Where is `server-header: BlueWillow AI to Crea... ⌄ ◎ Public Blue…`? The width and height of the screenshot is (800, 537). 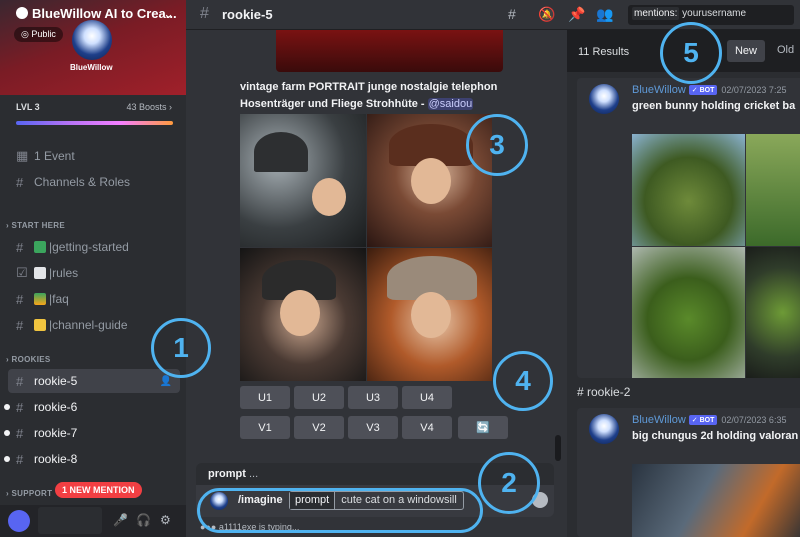
server-header: BlueWillow AI to Crea... ⌄ ◎ Public Blue… is located at coordinates (93, 47).